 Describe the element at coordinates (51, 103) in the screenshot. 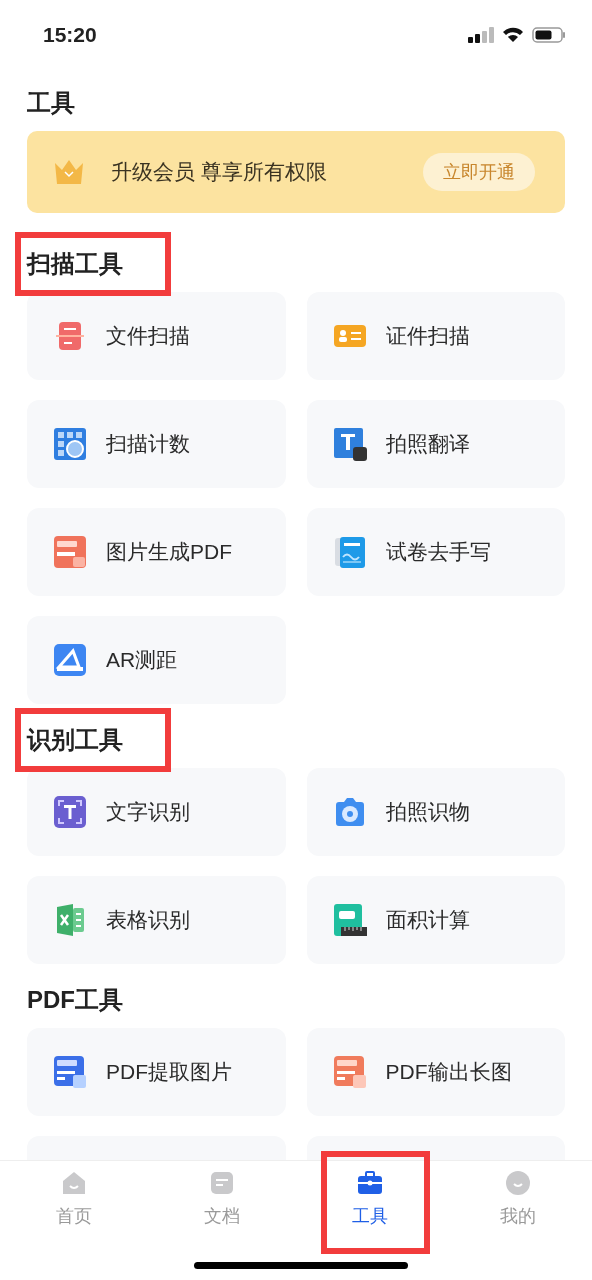

I see `page-title: 工具` at that location.